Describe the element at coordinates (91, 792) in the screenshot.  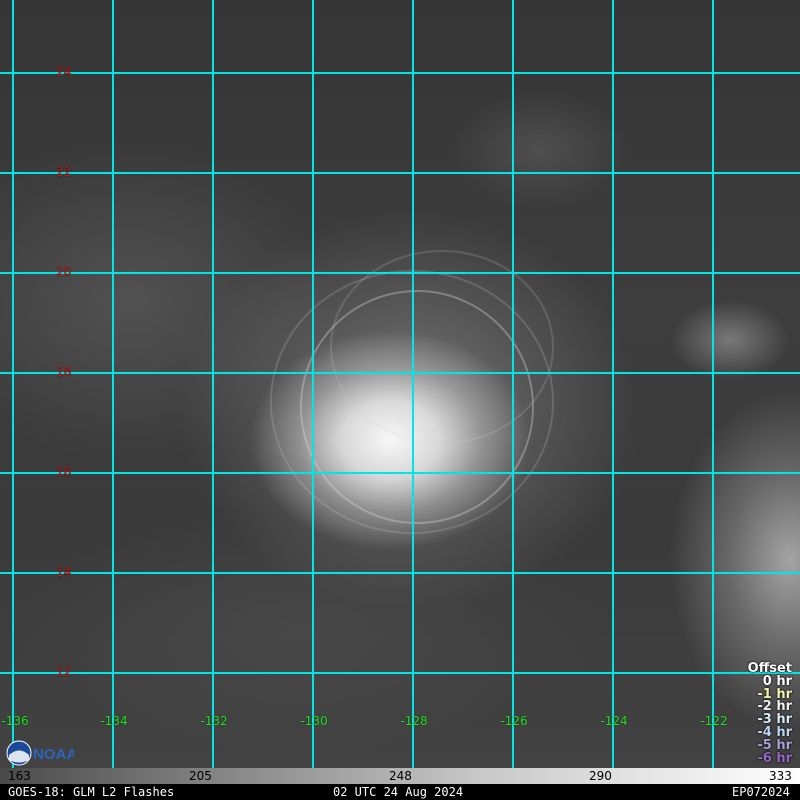
I see `footer-product-label: GOES-18: GLM L2 Flashes` at that location.